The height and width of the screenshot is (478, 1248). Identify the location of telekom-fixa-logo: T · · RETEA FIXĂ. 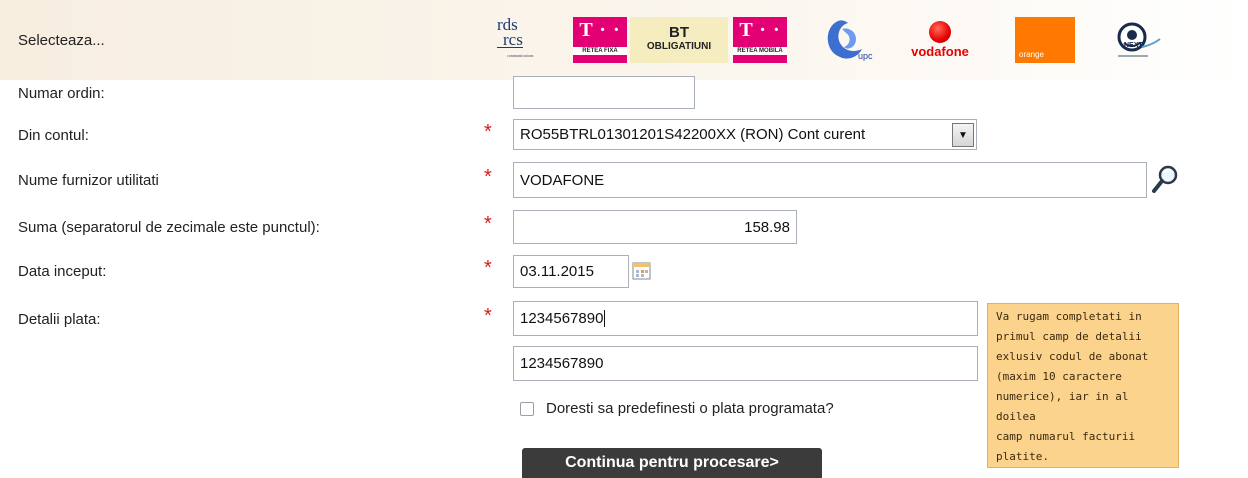
(600, 40).